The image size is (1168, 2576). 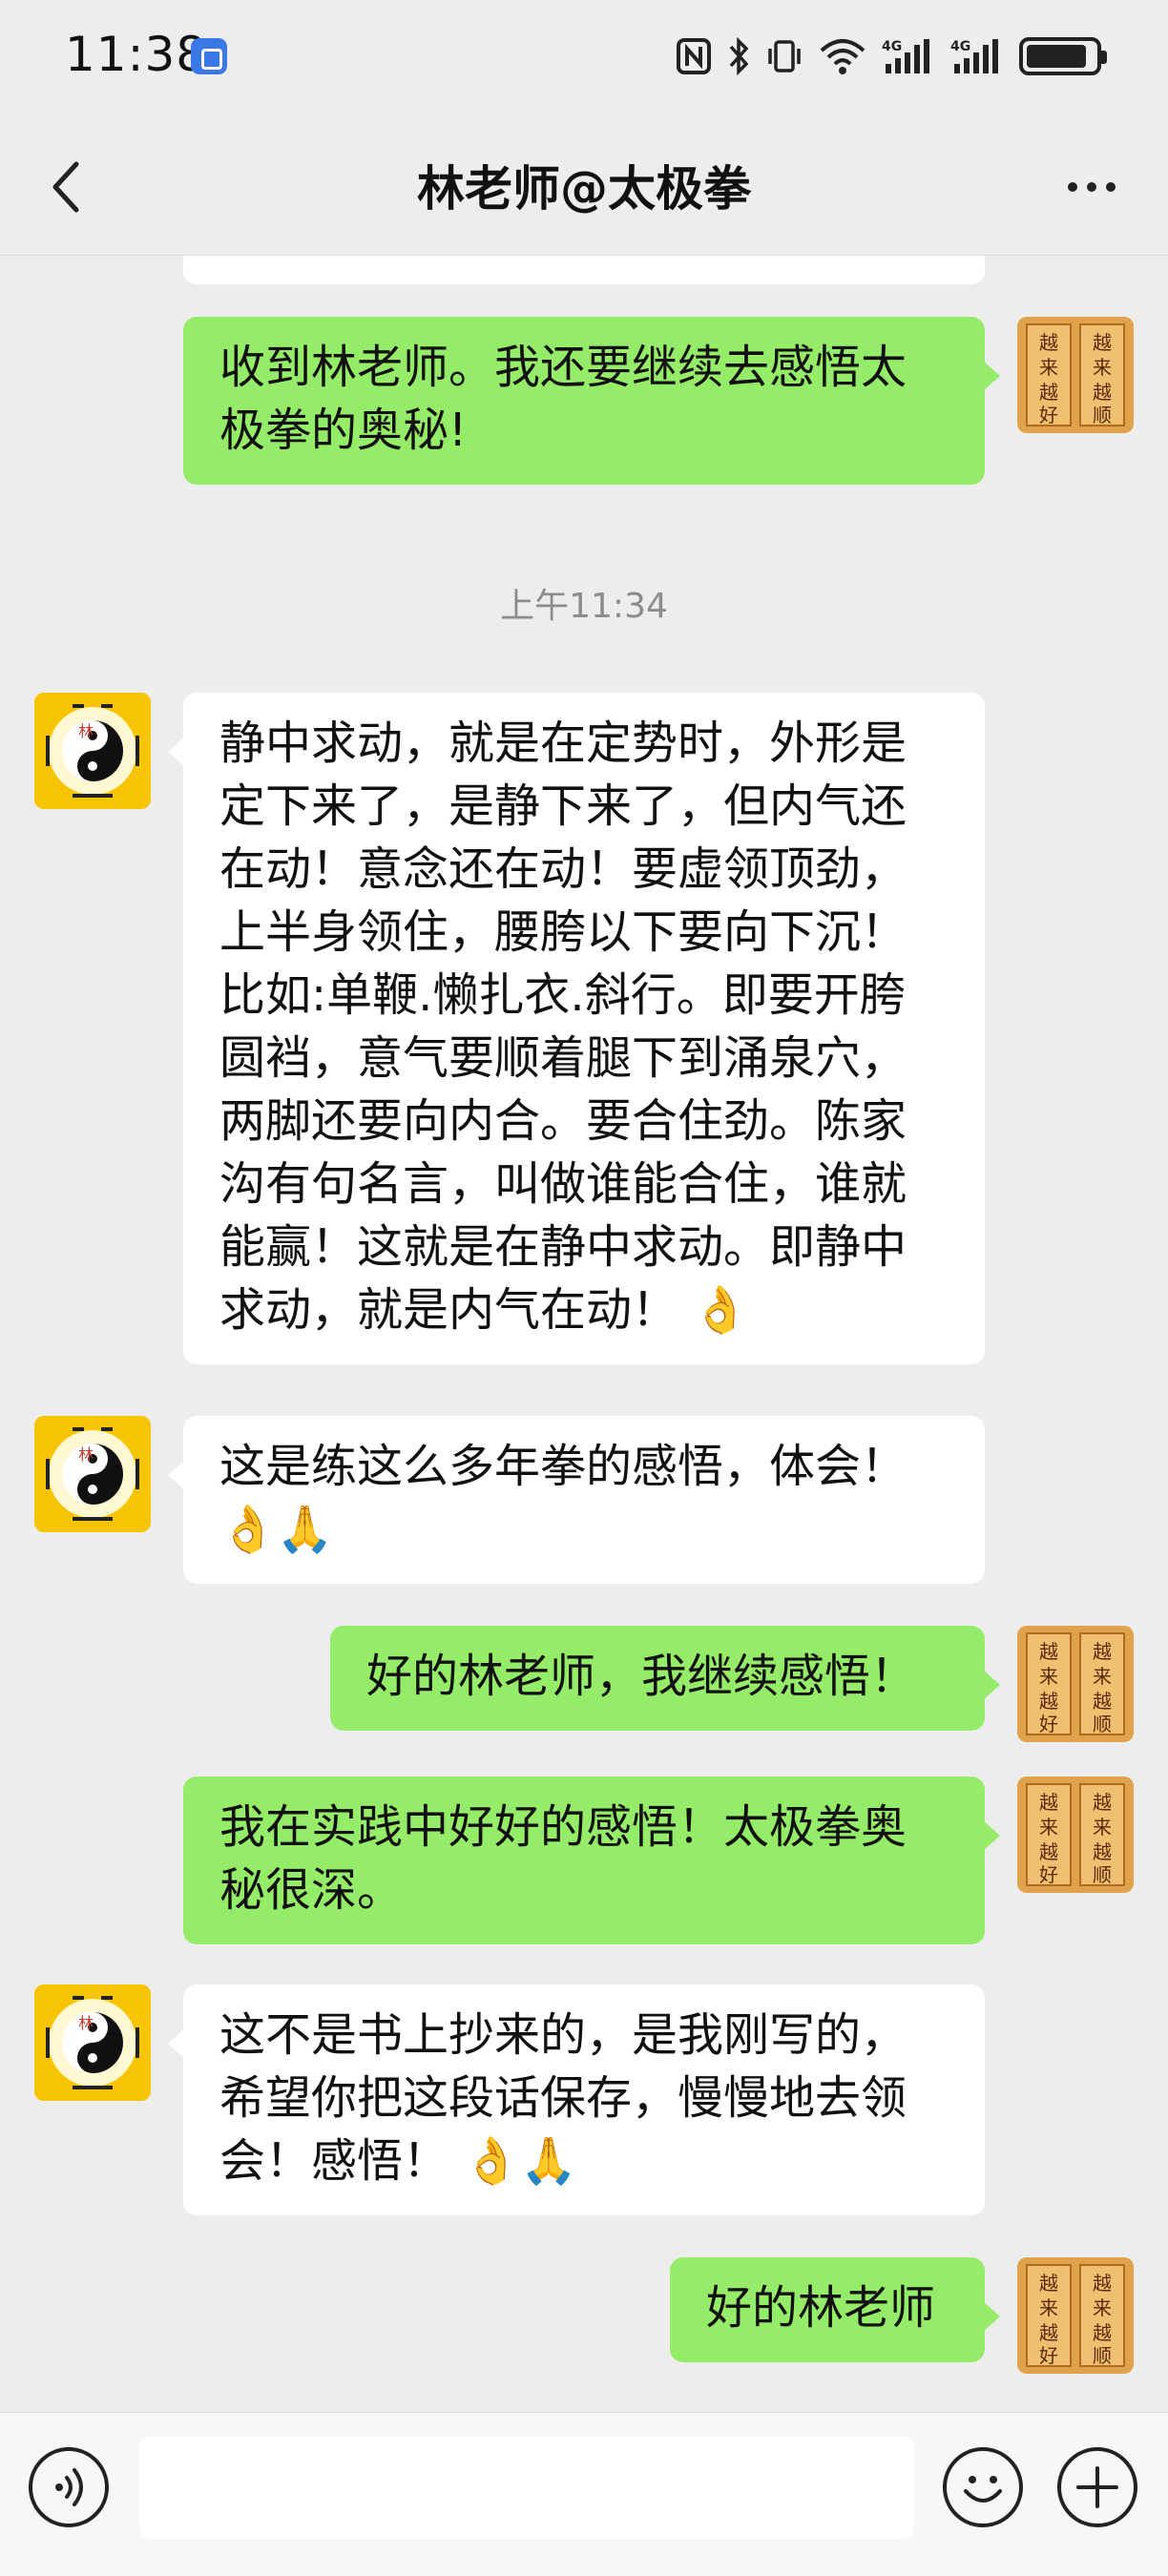 I want to click on more-functions-button, so click(x=1097, y=2487).